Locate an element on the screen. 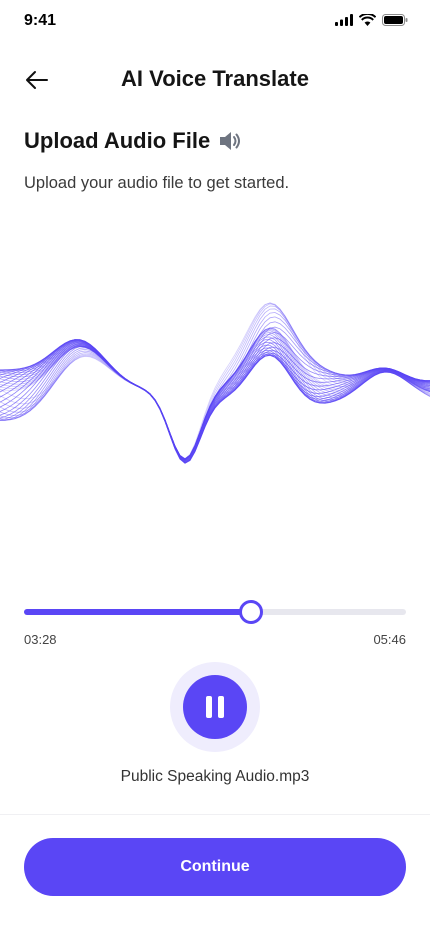 The width and height of the screenshot is (430, 932). pause-button is located at coordinates (215, 707).